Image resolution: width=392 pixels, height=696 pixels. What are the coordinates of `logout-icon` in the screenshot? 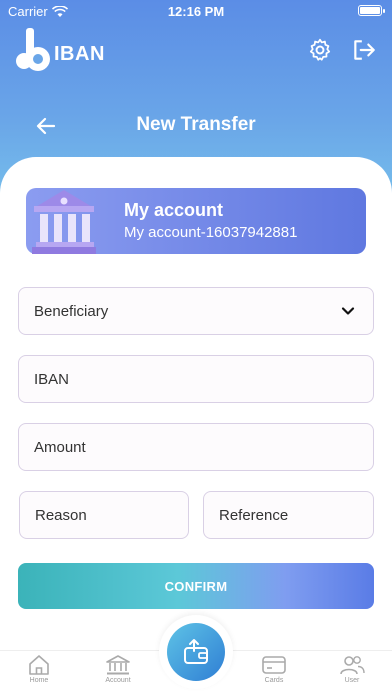 It's located at (364, 50).